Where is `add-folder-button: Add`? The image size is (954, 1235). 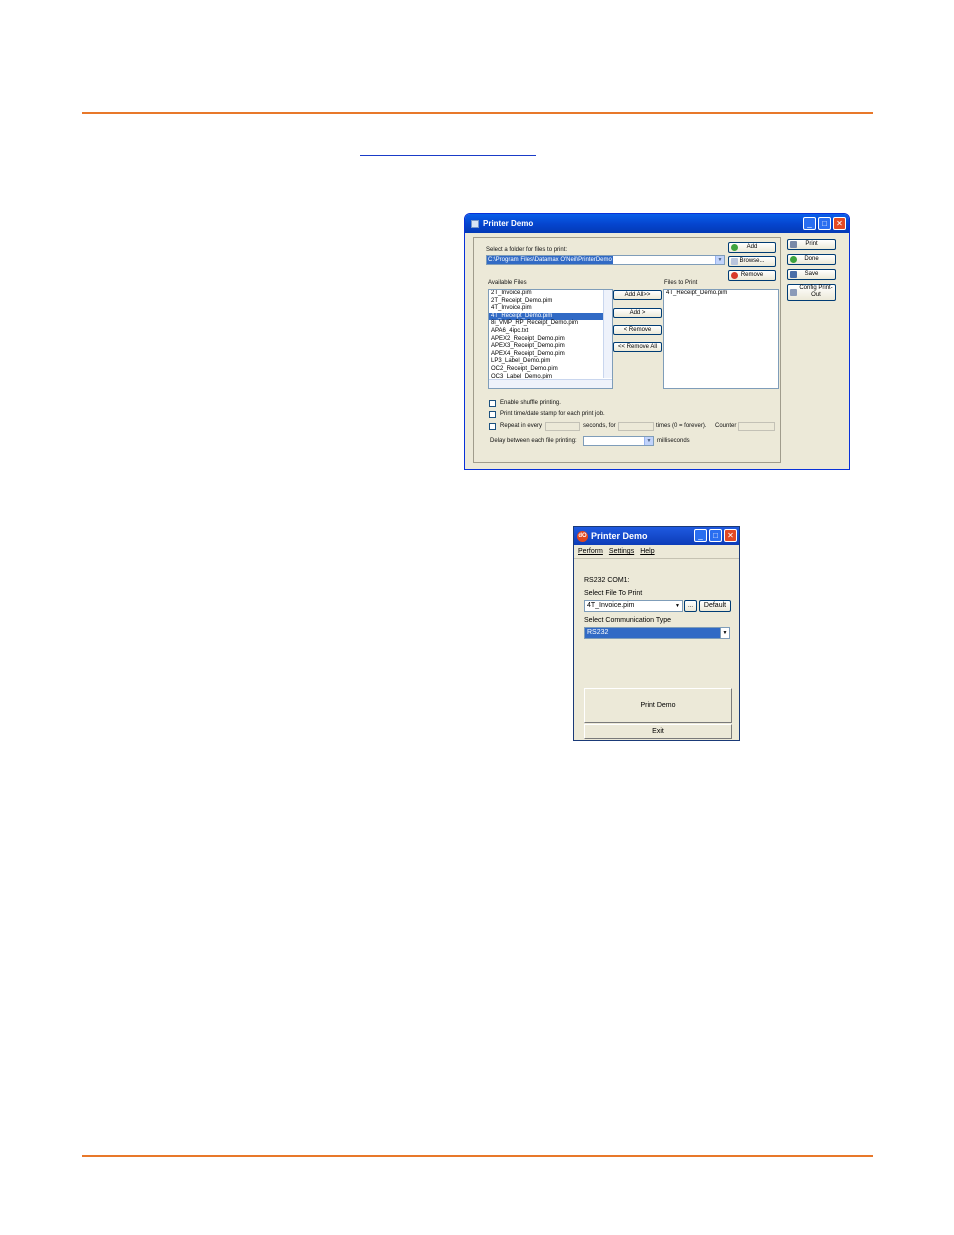
add-folder-button: Add is located at coordinates (752, 247).